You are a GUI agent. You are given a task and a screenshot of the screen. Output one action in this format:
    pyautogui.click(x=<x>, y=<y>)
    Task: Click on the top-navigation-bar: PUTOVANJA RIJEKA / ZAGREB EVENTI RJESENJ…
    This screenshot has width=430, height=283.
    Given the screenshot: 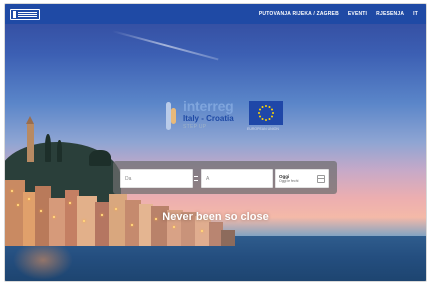 What is the action you would take?
    pyautogui.click(x=215, y=14)
    